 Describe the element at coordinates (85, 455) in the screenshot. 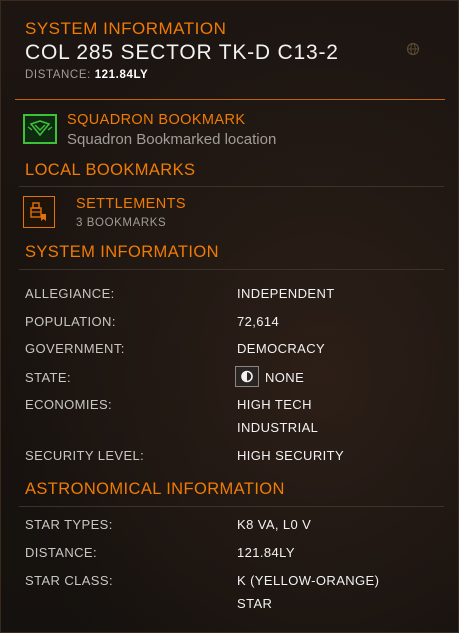

I see `security-level-label: SECURITY LEVEL:` at that location.